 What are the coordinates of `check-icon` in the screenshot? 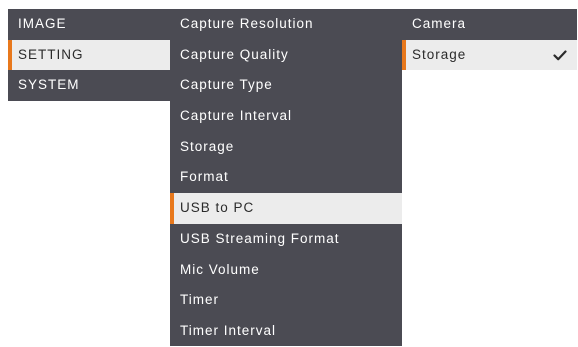 It's located at (560, 55).